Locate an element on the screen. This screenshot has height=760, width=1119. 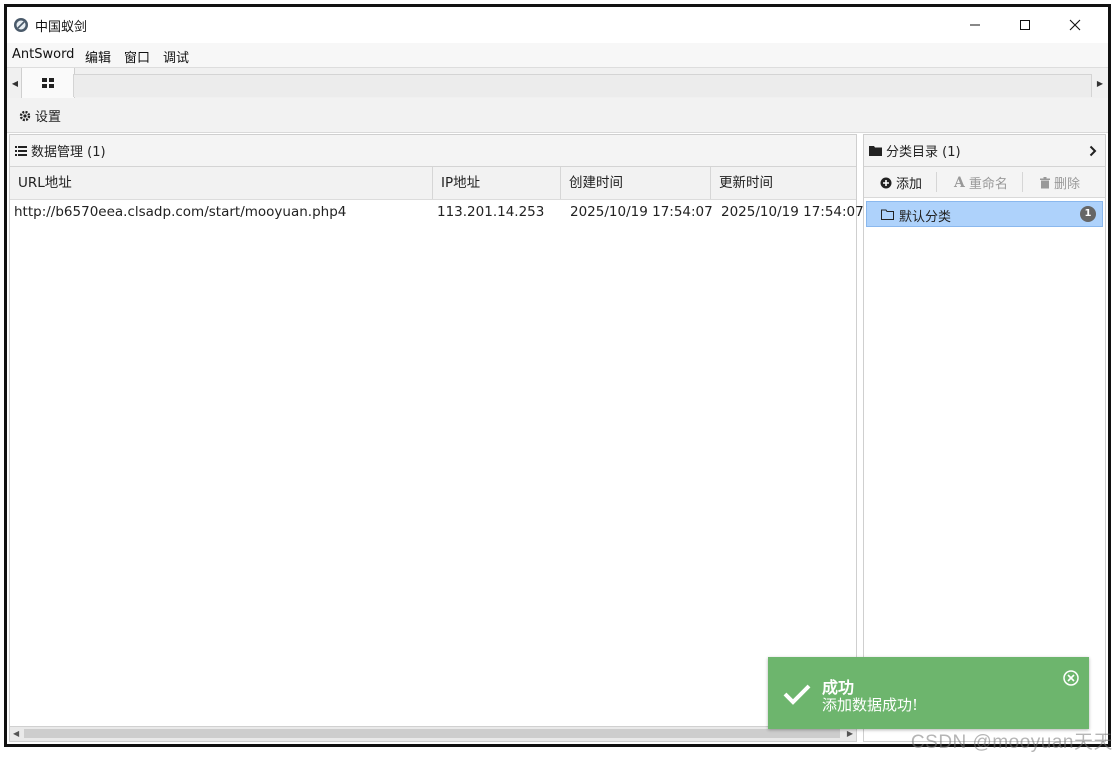
column-header-ip: IP地址 is located at coordinates (497, 183).